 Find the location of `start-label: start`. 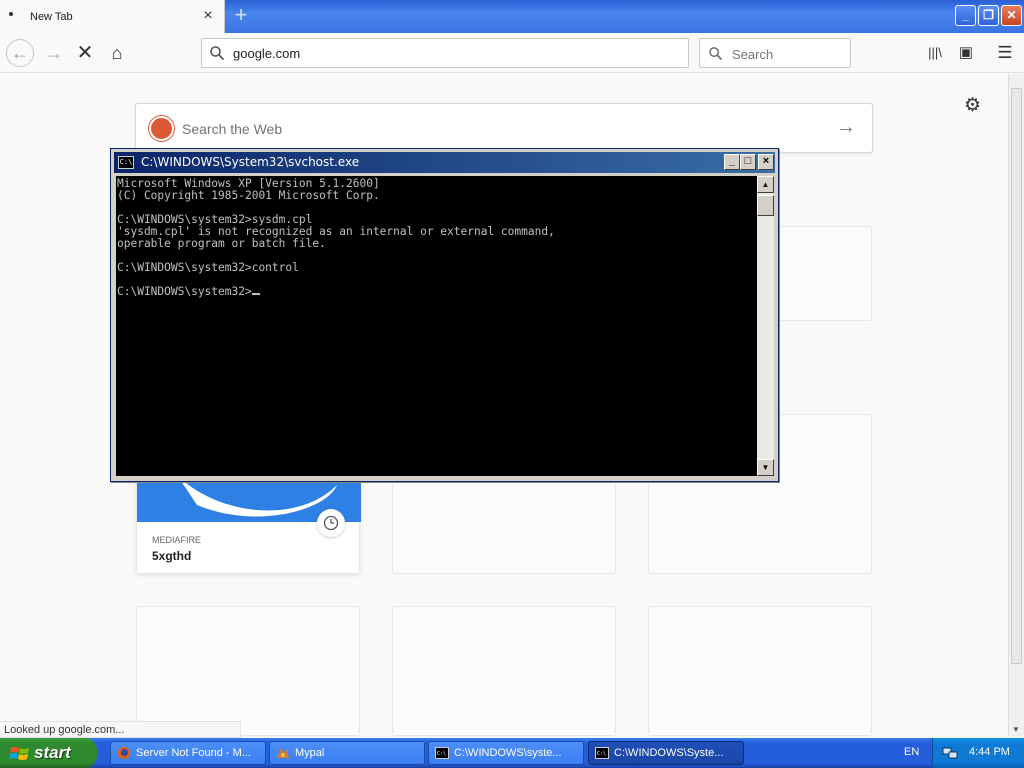

start-label: start is located at coordinates (52, 752).